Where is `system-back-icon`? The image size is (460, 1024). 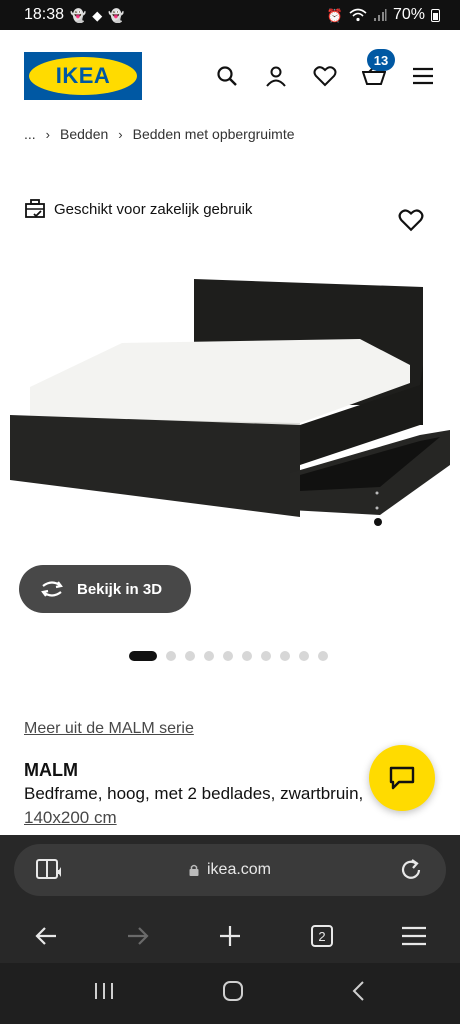 system-back-icon is located at coordinates (359, 993).